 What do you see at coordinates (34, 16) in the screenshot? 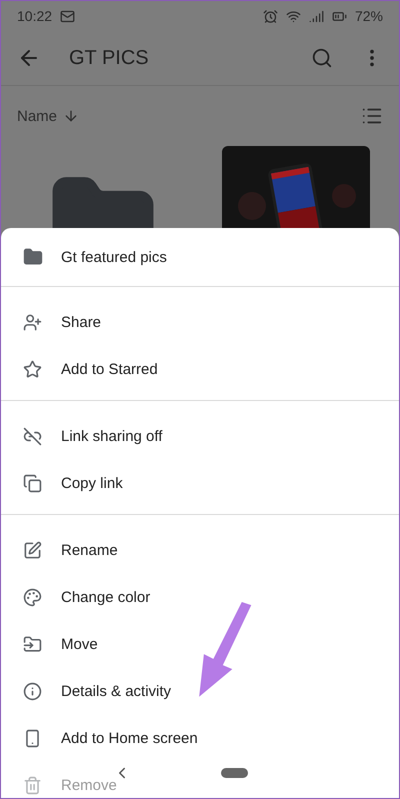
I see `status-time: 10:22` at bounding box center [34, 16].